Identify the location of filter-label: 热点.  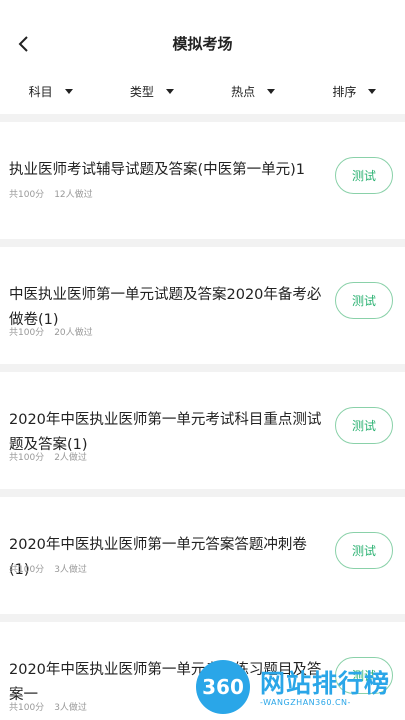
(243, 91).